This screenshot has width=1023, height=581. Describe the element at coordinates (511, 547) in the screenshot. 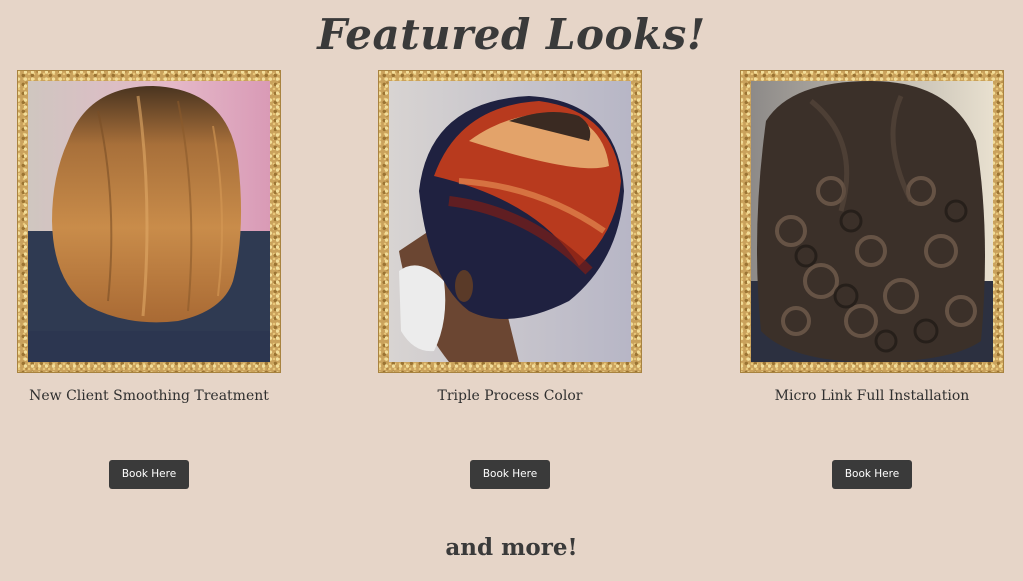

I see `and-more-text: and more!` at that location.